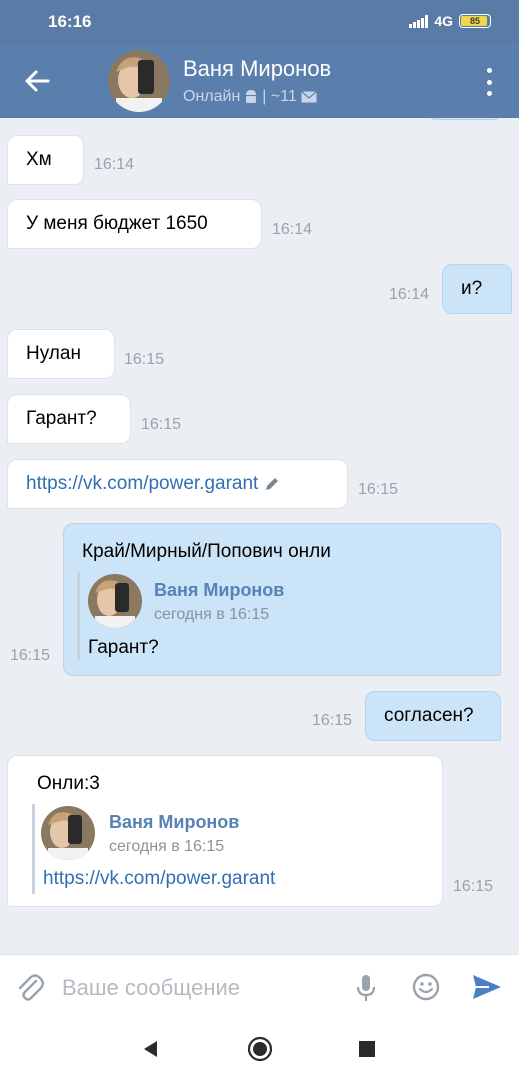 This screenshot has height=1080, width=519. Describe the element at coordinates (419, 21) in the screenshot. I see `signal-icon` at that location.